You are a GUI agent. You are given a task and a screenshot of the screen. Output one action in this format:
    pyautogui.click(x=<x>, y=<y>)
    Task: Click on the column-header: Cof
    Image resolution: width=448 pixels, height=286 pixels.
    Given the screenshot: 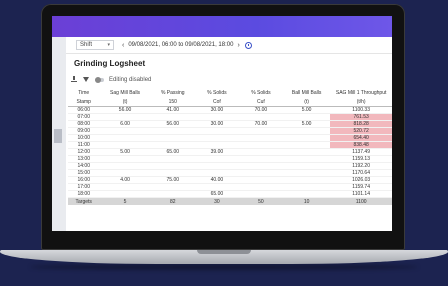 What is the action you would take?
    pyautogui.click(x=216, y=102)
    